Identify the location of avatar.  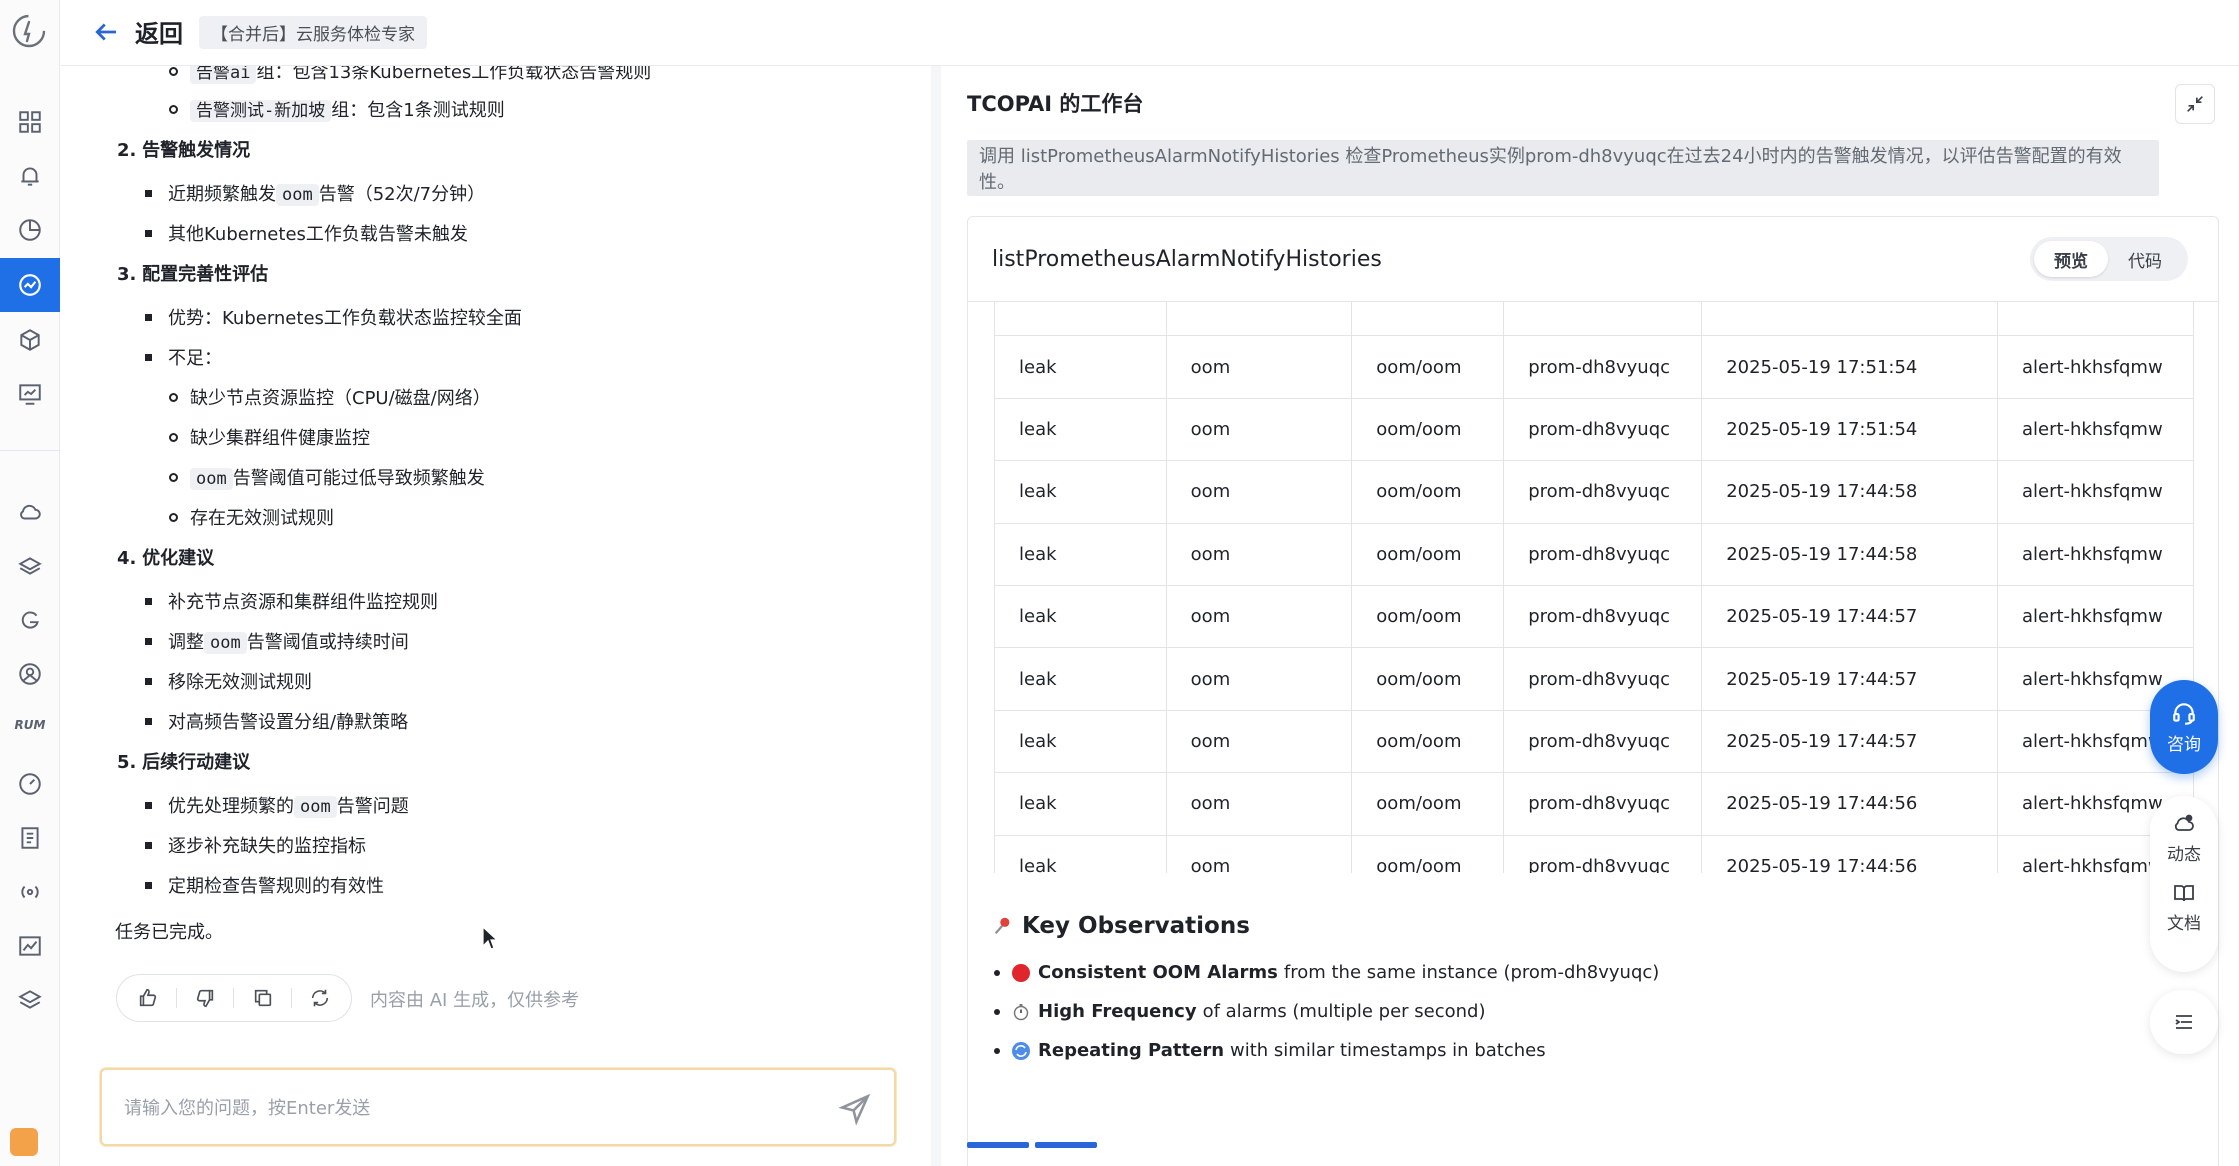
(24, 1142).